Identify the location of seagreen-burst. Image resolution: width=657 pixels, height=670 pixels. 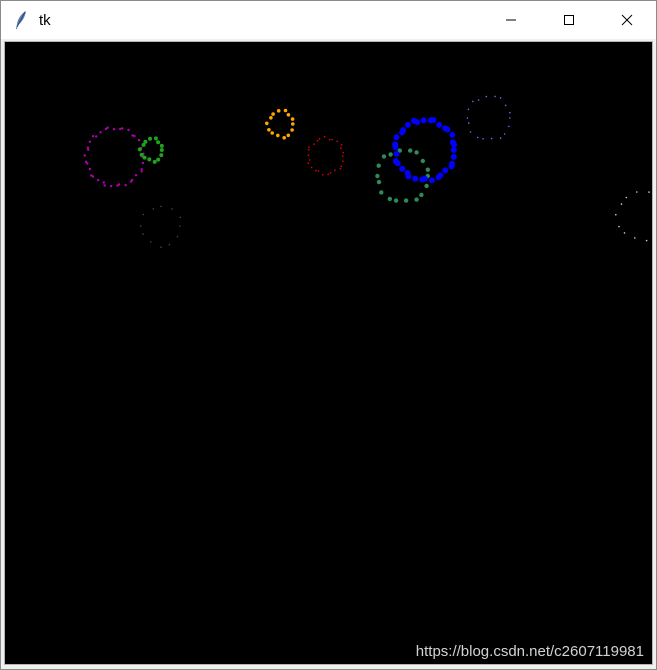
(402, 175).